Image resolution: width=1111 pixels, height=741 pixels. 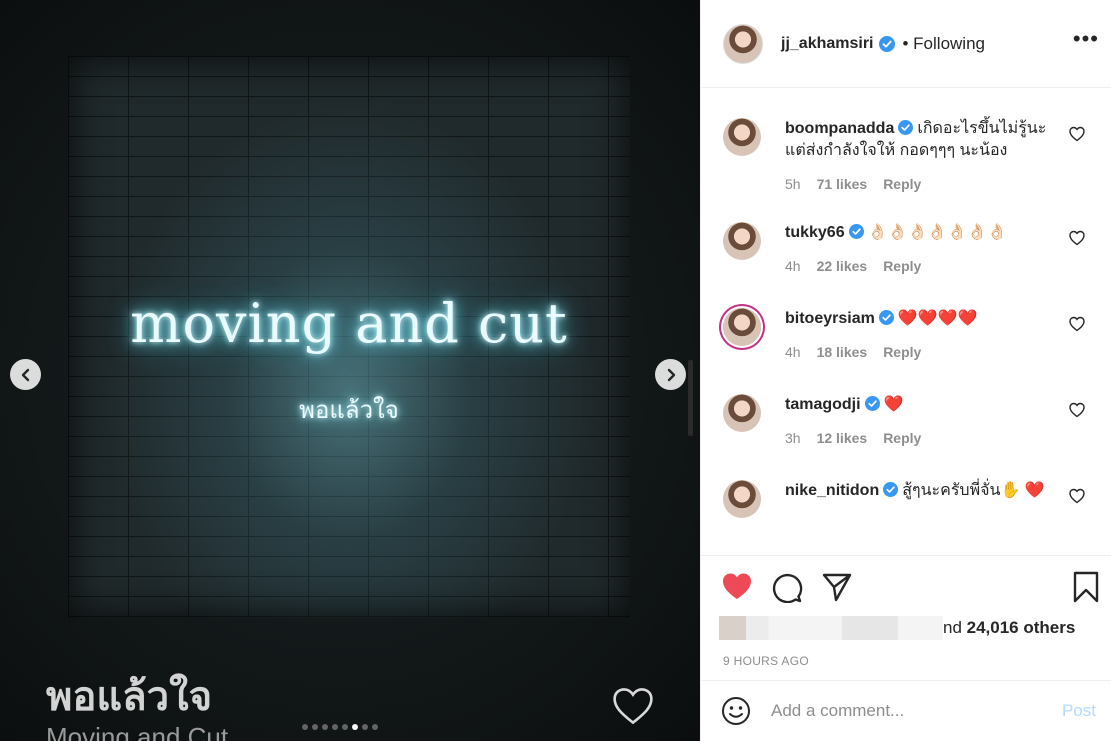 What do you see at coordinates (1086, 587) in the screenshot?
I see `bookmark-icon` at bounding box center [1086, 587].